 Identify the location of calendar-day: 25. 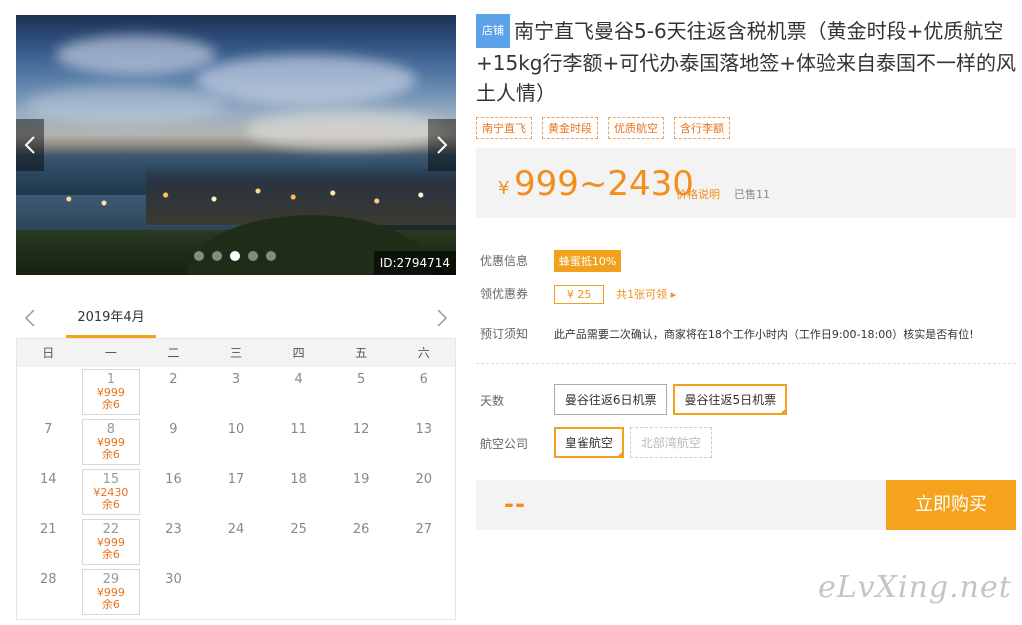
(298, 542).